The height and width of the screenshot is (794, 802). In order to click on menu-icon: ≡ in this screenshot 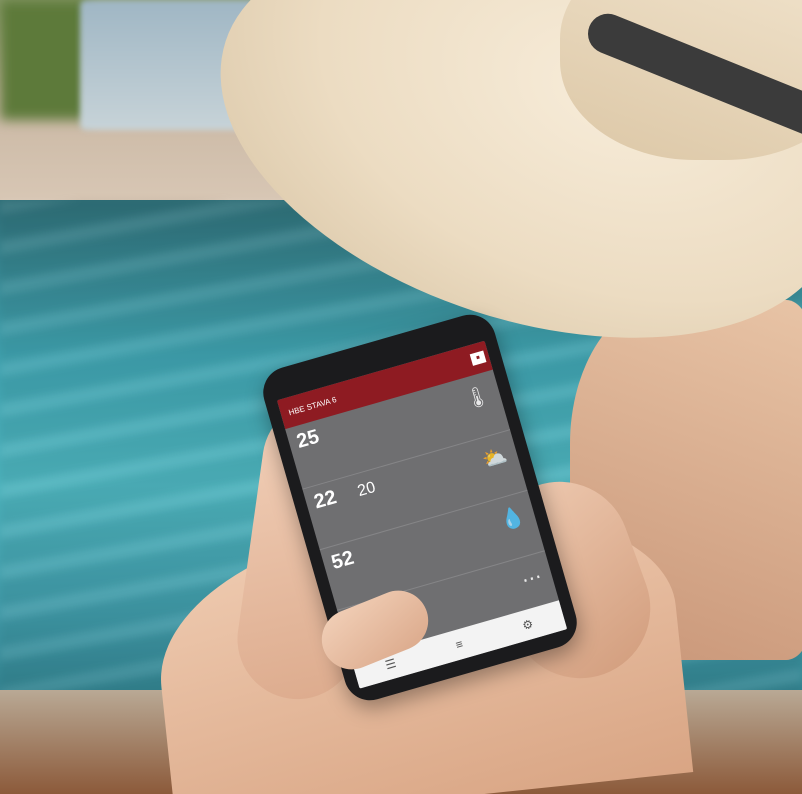, I will do `click(459, 644)`.